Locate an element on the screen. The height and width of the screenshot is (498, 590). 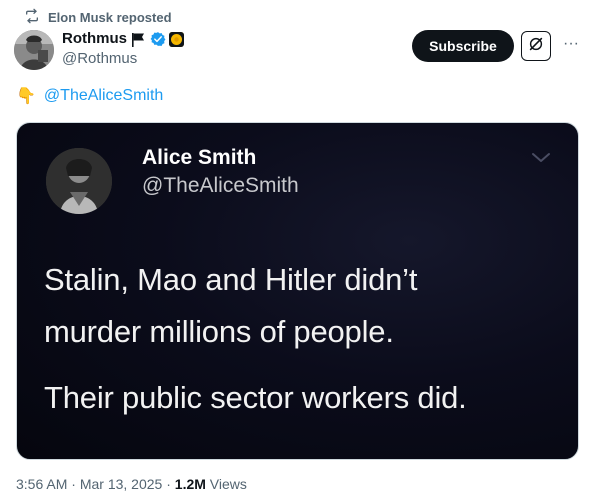
pointing-down-emoji: 👇 is located at coordinates (26, 96).